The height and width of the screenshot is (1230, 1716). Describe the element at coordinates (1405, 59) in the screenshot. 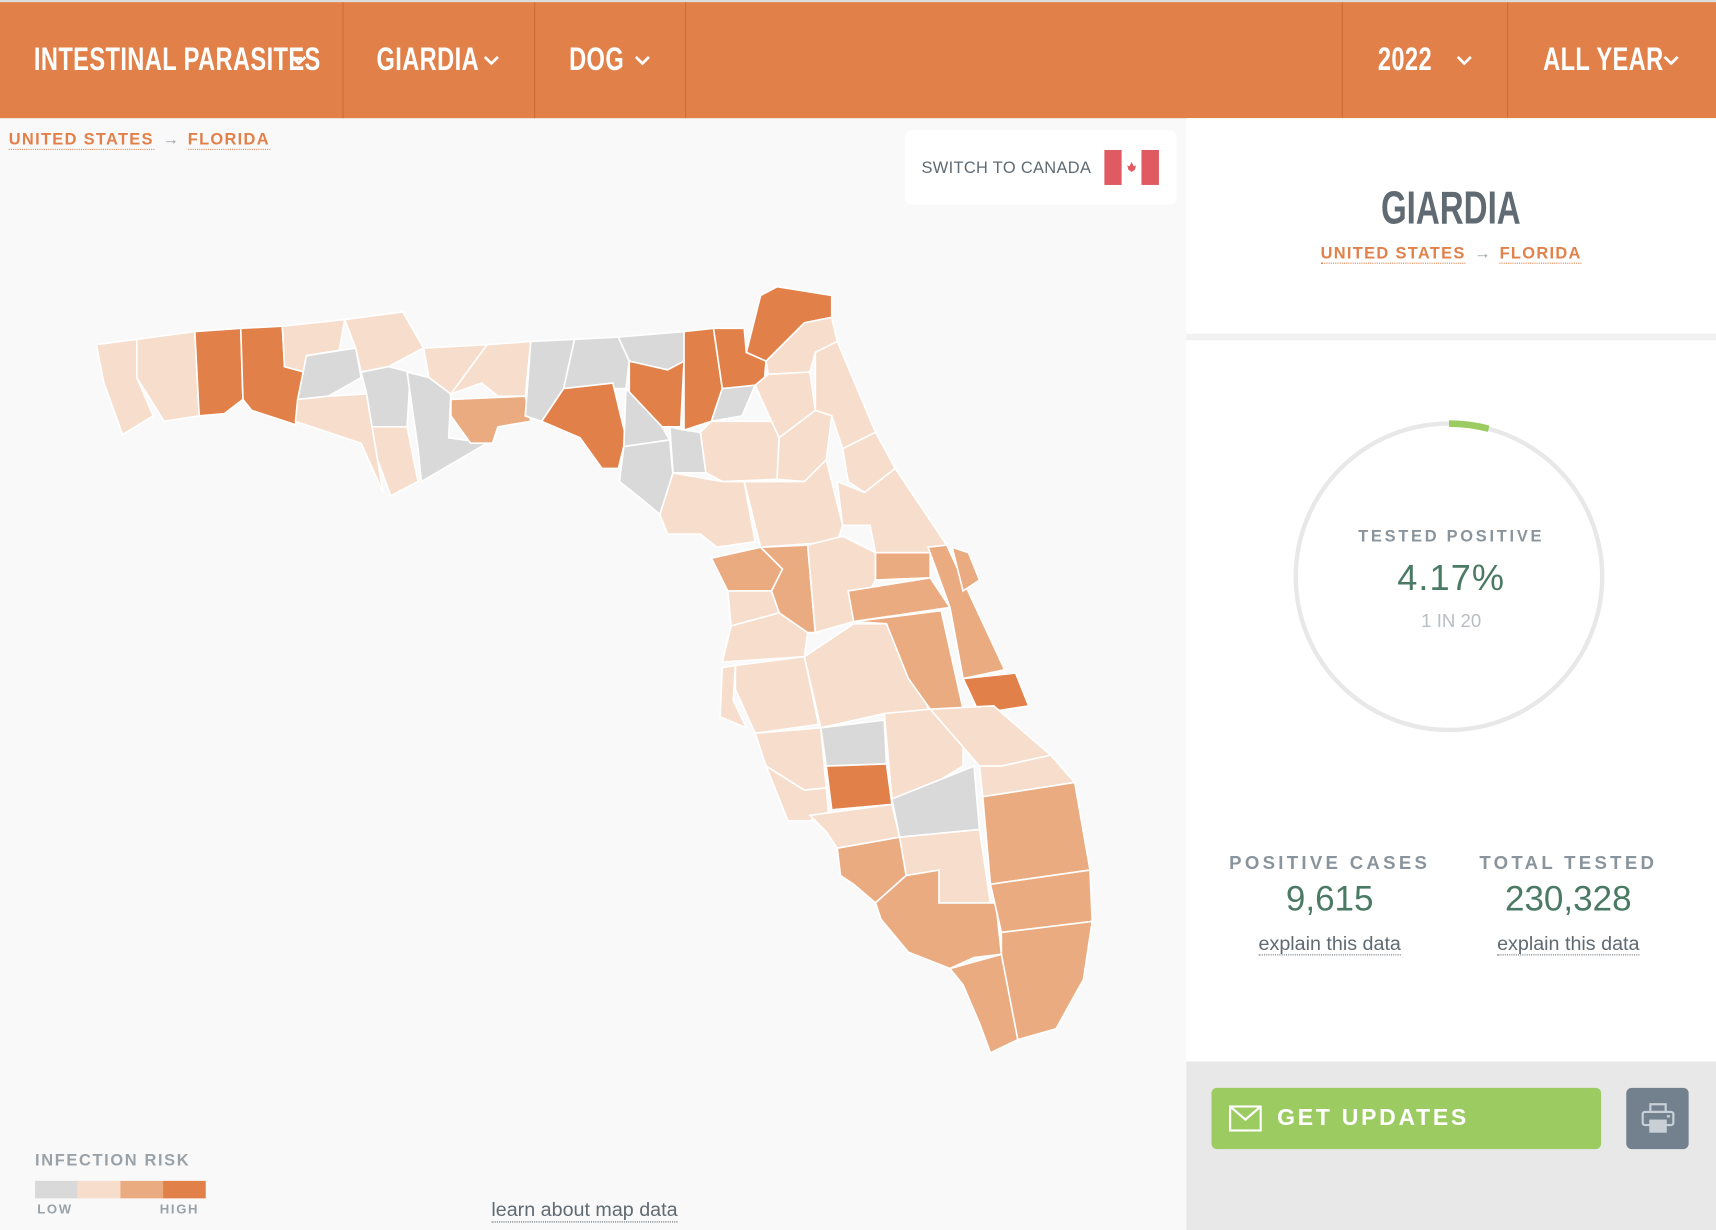

I see `dropdown-label: 2022` at that location.